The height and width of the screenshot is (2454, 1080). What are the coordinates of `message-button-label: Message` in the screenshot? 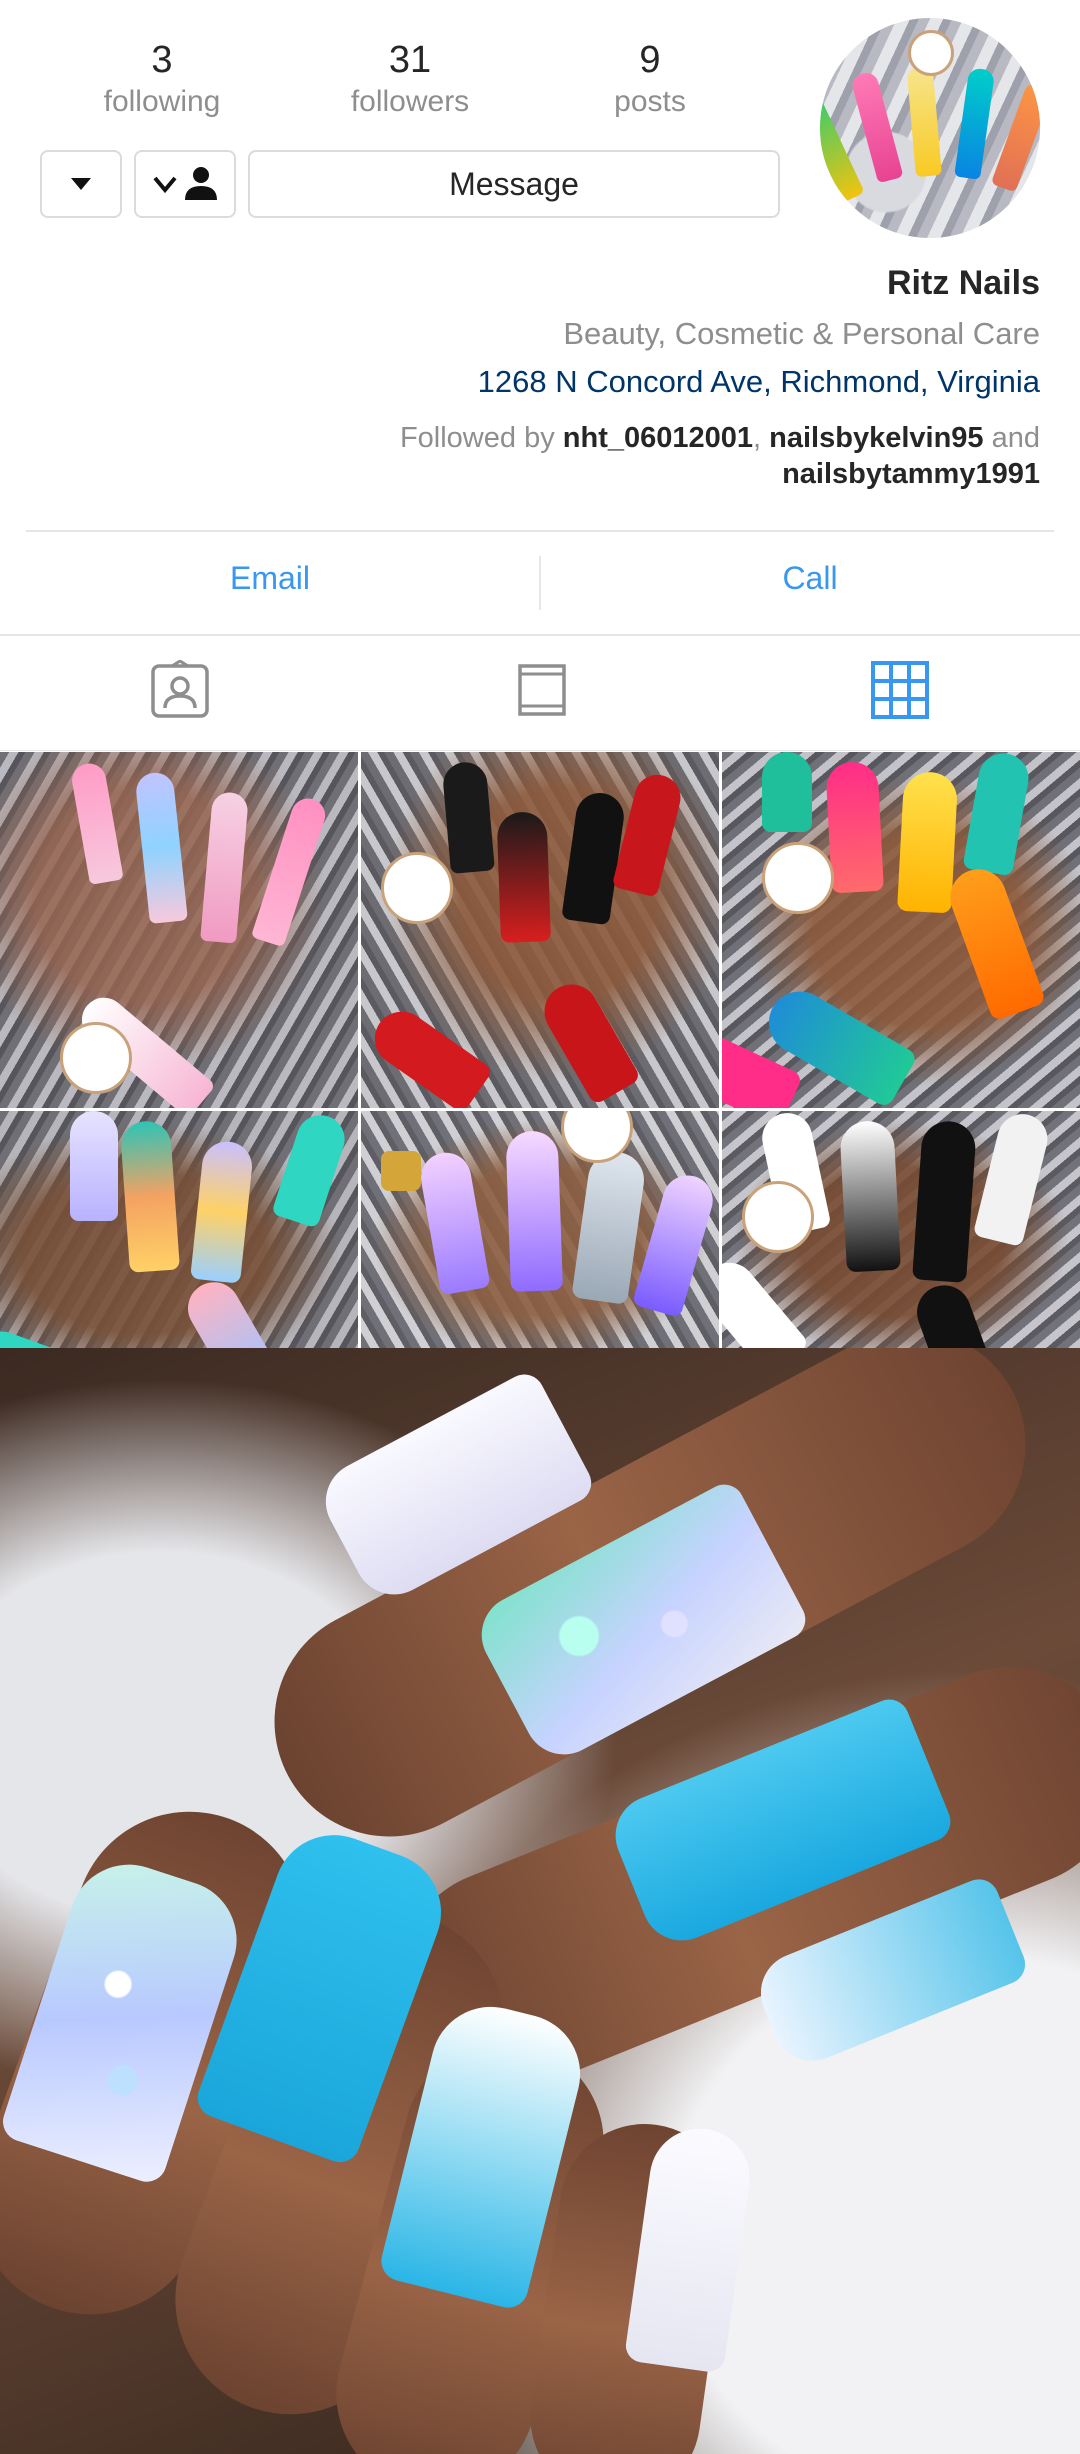 It's located at (514, 183).